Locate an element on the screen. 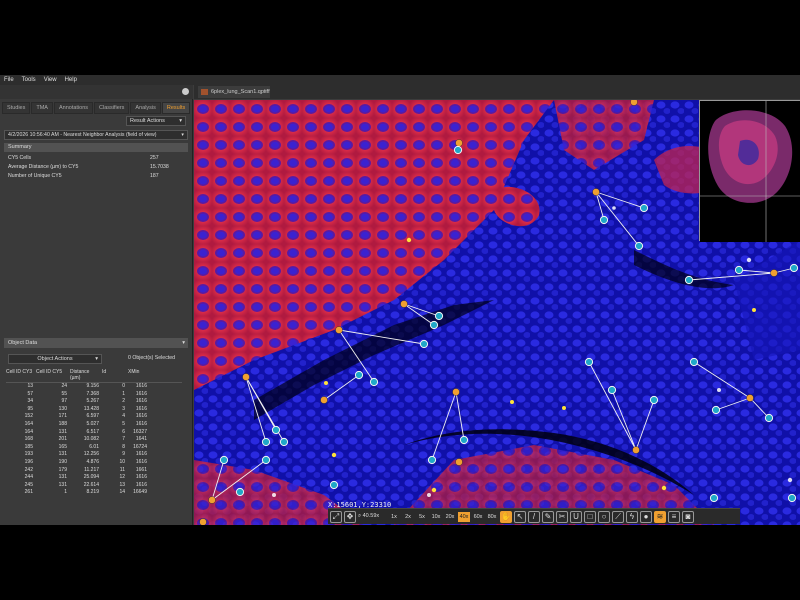 The width and height of the screenshot is (800, 600). zoom-20x-button: 20x is located at coordinates (450, 517).